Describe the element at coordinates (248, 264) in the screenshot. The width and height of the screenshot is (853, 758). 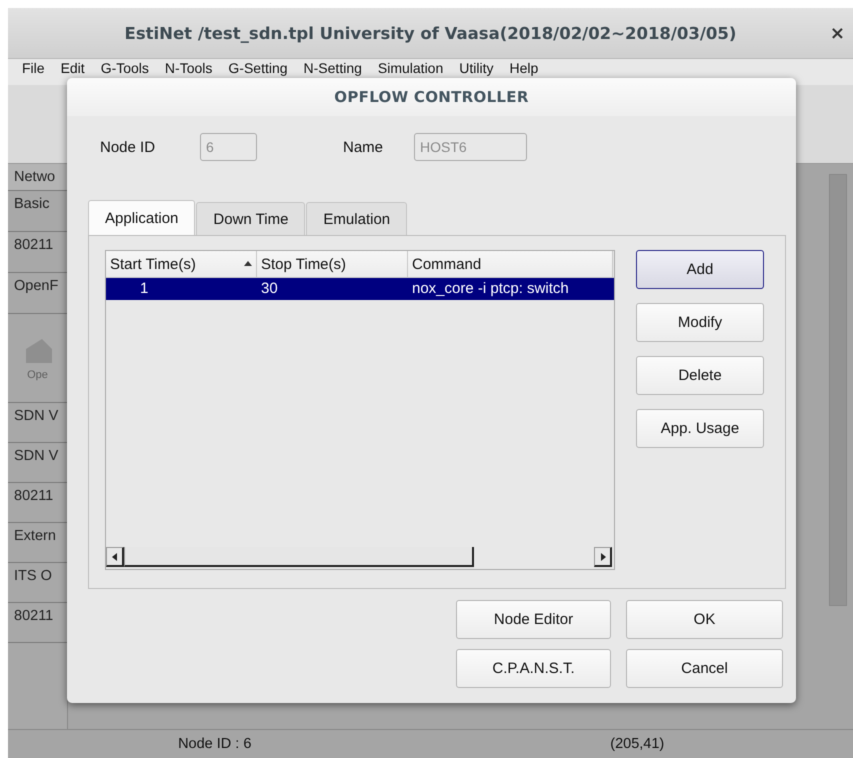
I see `sort-arrow-icon` at that location.